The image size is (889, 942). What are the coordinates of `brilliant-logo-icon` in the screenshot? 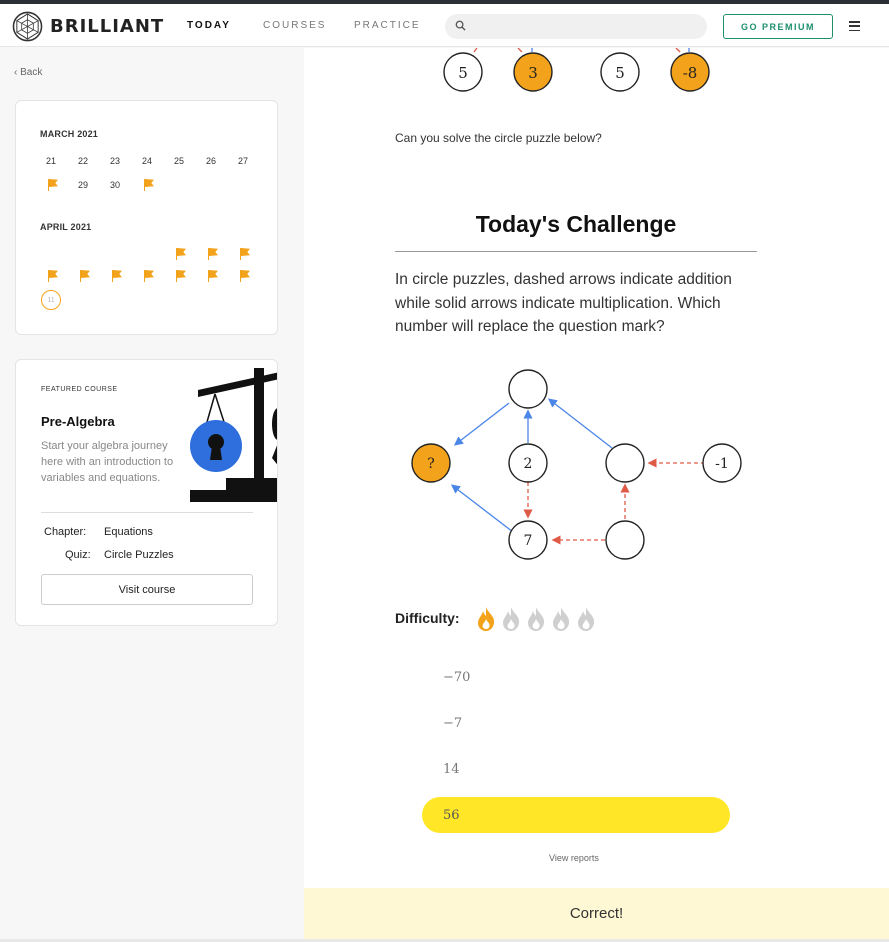 It's located at (27, 26).